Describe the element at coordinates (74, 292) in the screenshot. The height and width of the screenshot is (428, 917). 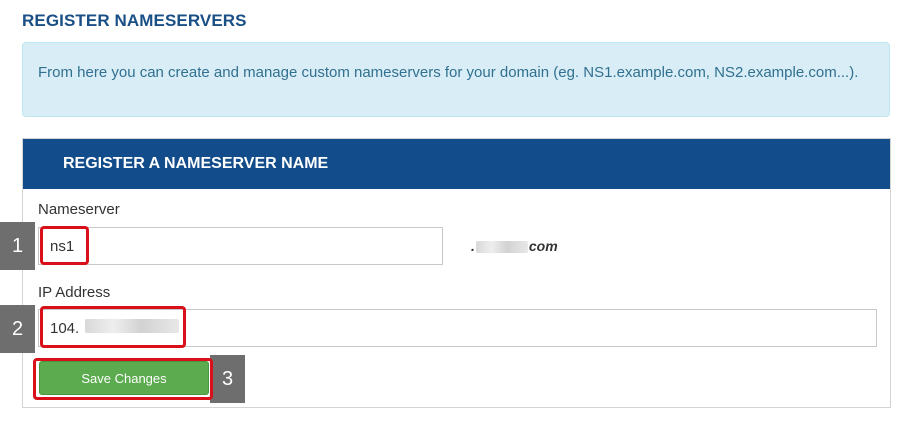
I see `ip-address-label: IP Address` at that location.